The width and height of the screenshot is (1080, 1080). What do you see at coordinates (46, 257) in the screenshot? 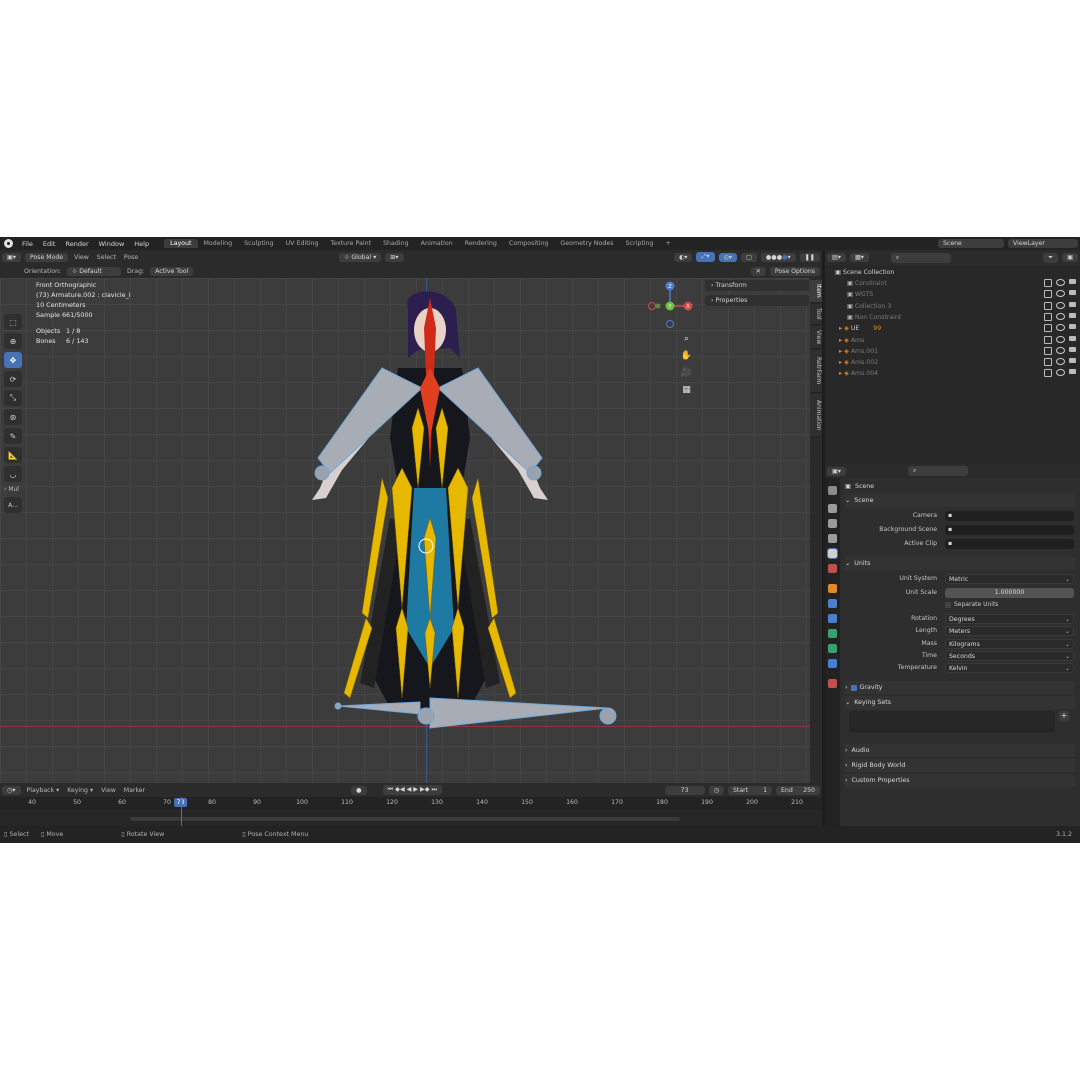
I see `mode-dropdown: Pose Mode` at bounding box center [46, 257].